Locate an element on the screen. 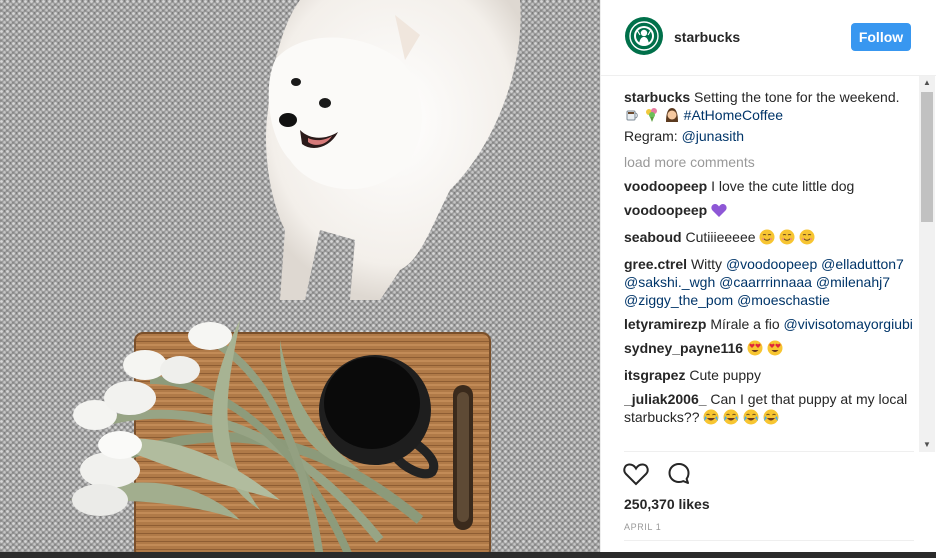 This screenshot has height=558, width=936. comment-username: letyramirezp is located at coordinates (665, 324).